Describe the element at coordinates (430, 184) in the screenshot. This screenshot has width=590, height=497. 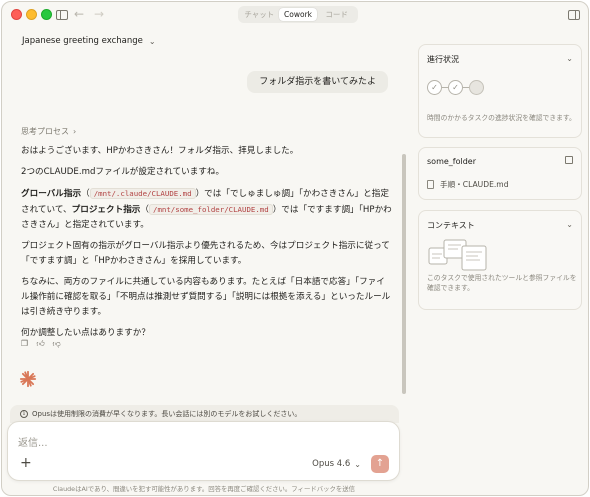
I see `document-icon` at that location.